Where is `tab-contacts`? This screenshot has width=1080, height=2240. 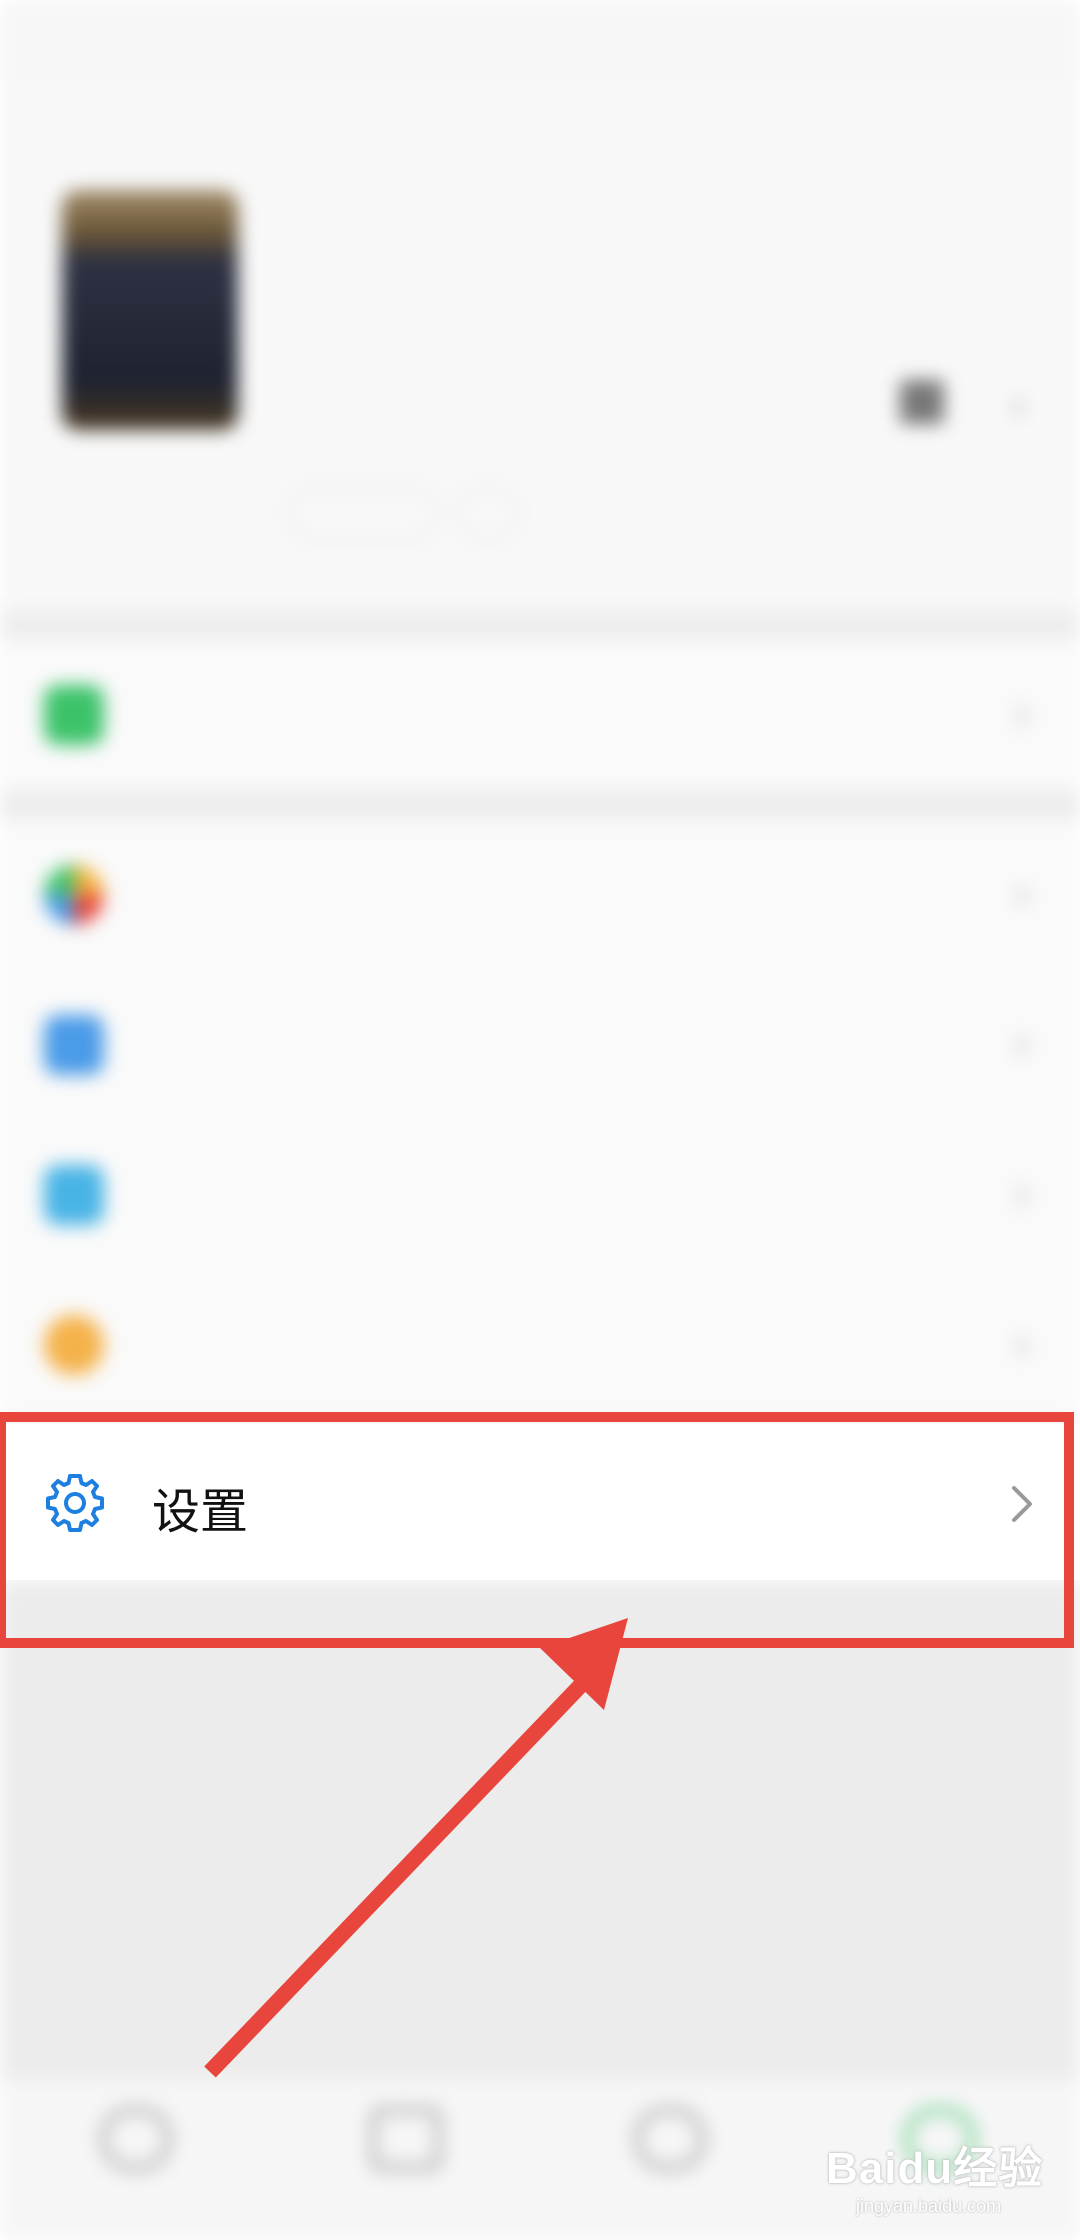
tab-contacts is located at coordinates (406, 2165).